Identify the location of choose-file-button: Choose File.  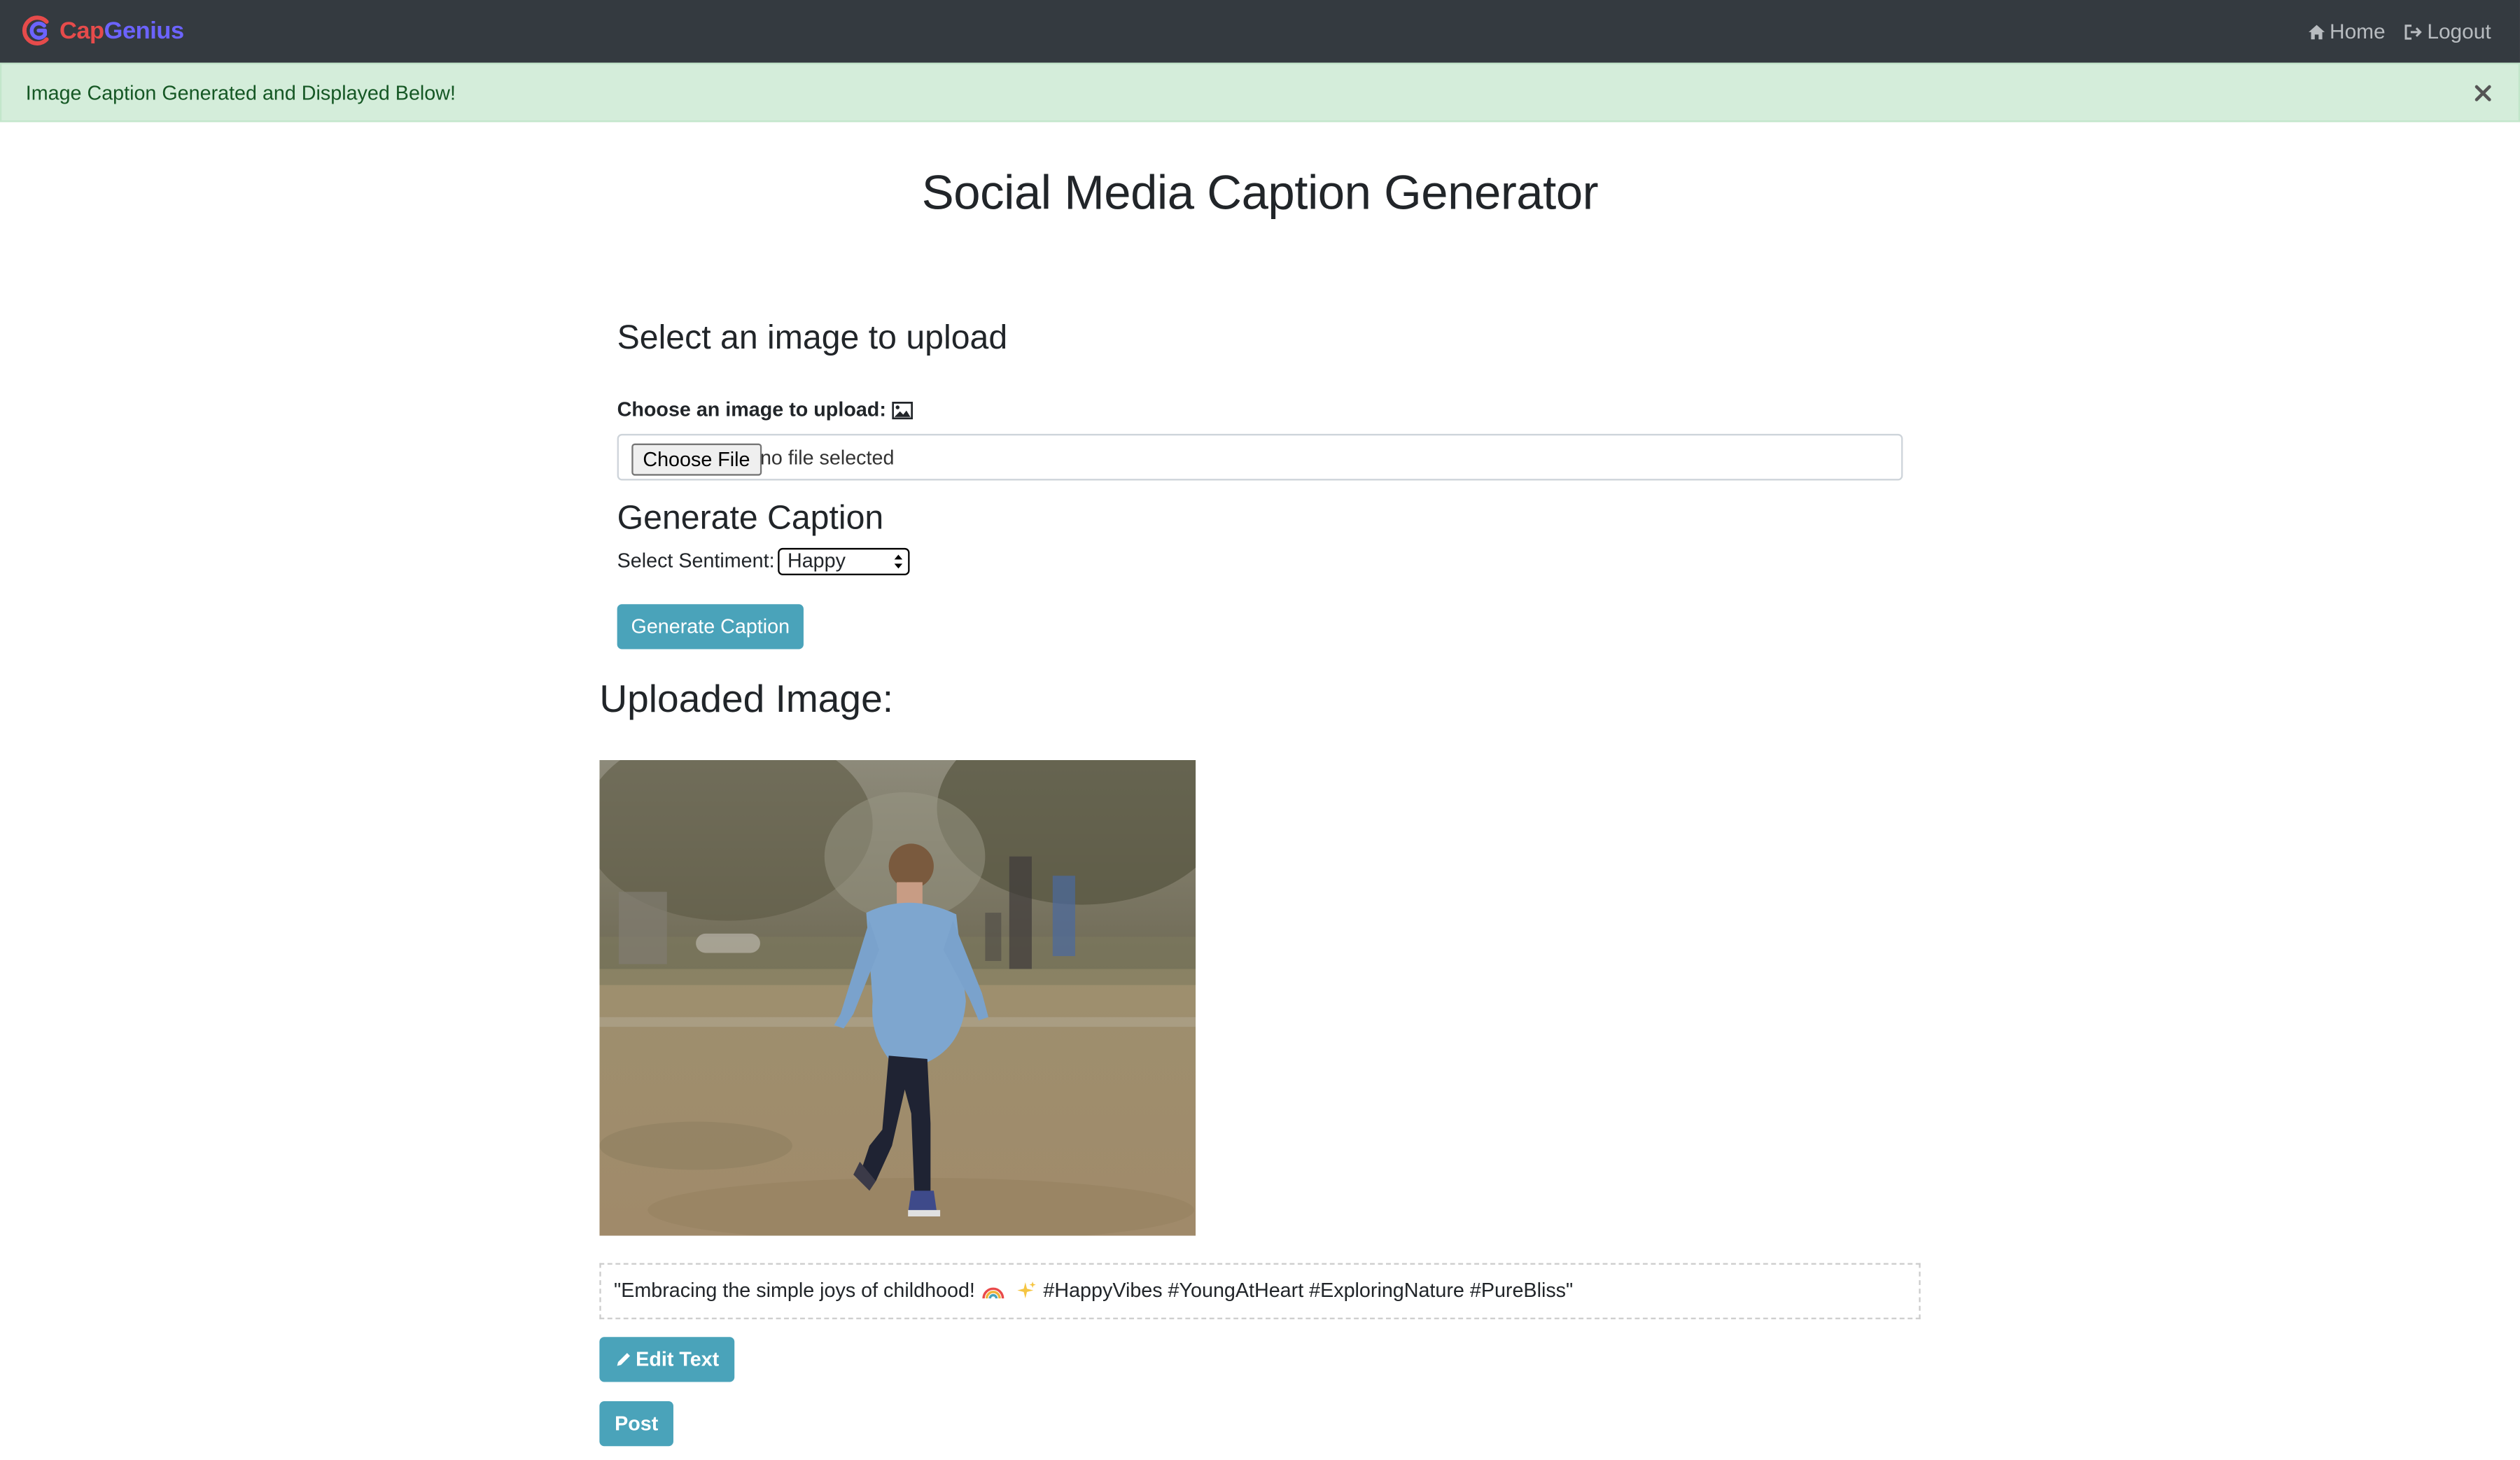
(696, 460).